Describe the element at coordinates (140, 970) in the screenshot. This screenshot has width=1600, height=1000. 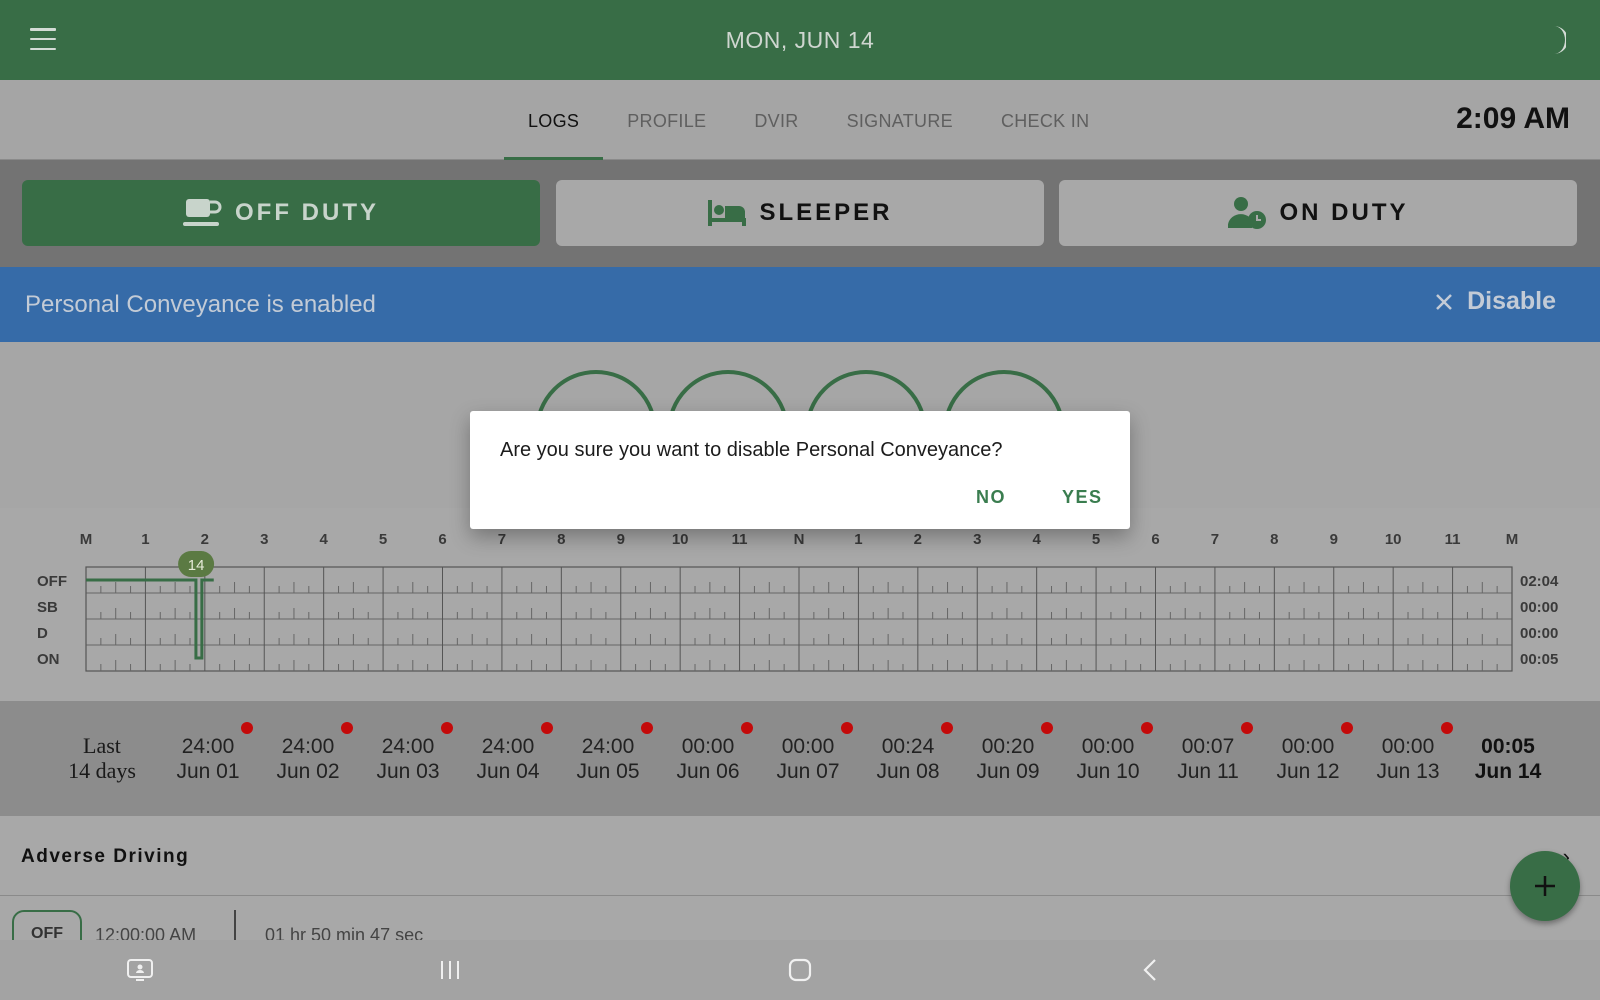
I see `screen-icon` at that location.